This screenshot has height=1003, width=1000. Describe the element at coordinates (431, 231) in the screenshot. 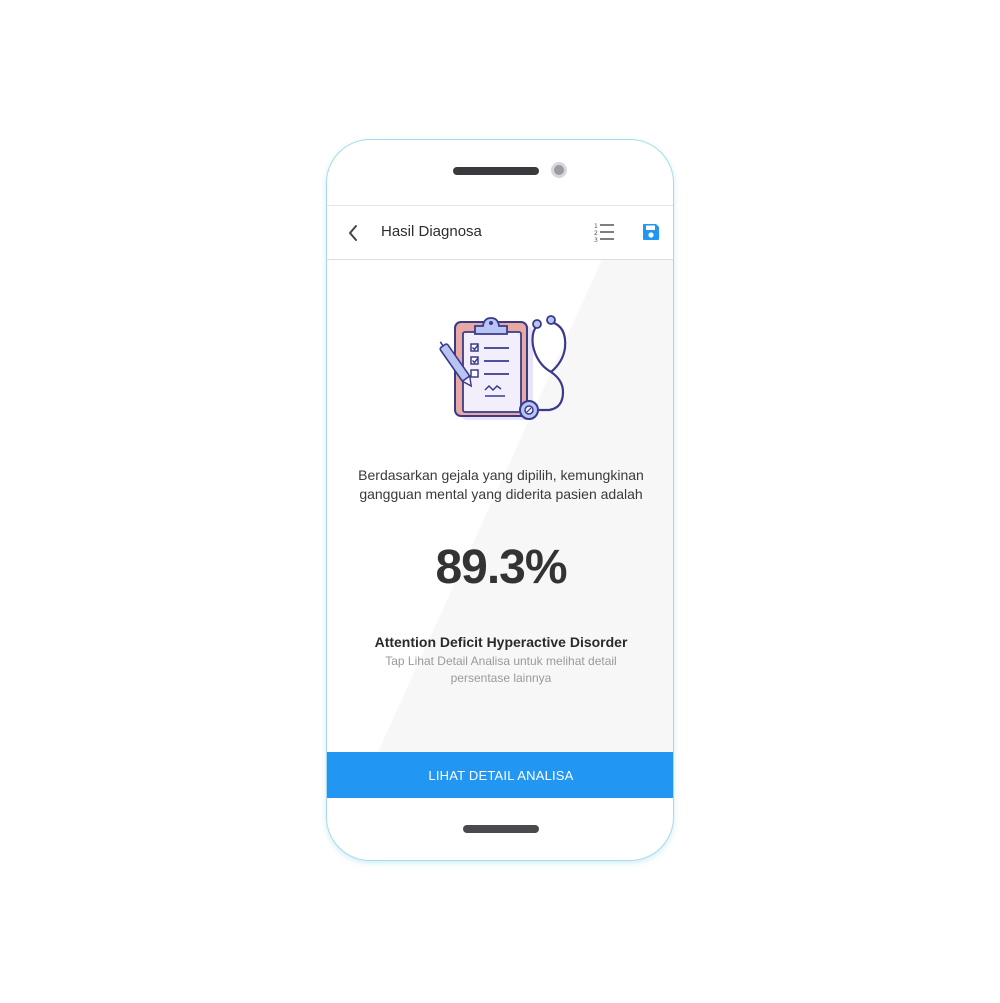

I see `page-title: Hasil Diagnosa` at that location.